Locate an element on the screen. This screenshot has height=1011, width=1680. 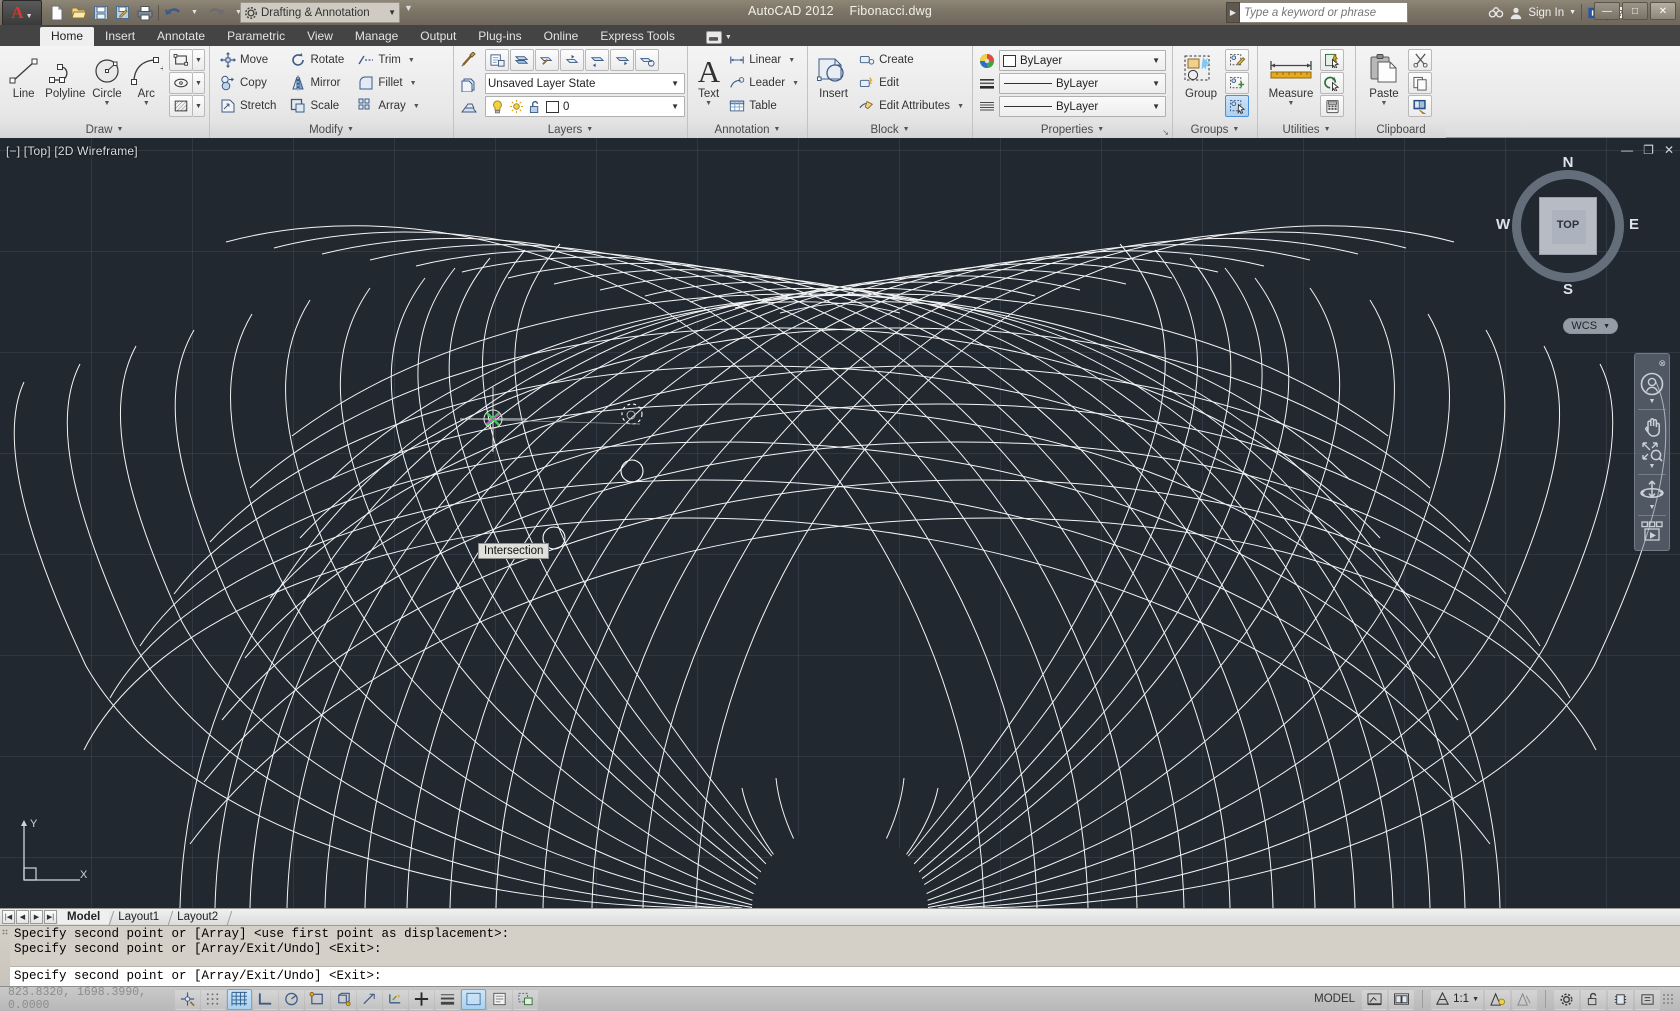
trim-button: Trim ▼ is located at coordinates (389, 60).